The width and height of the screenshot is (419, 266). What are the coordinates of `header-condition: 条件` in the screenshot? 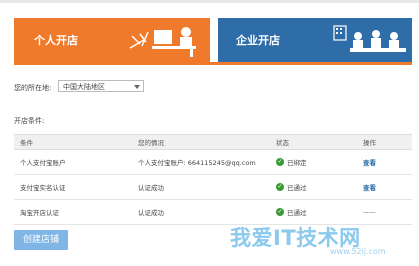 It's located at (26, 143).